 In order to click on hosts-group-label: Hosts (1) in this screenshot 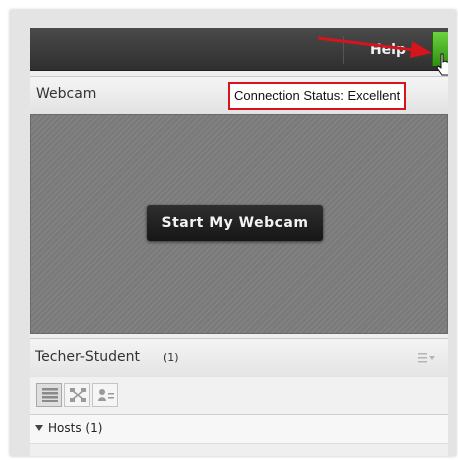, I will do `click(75, 428)`.